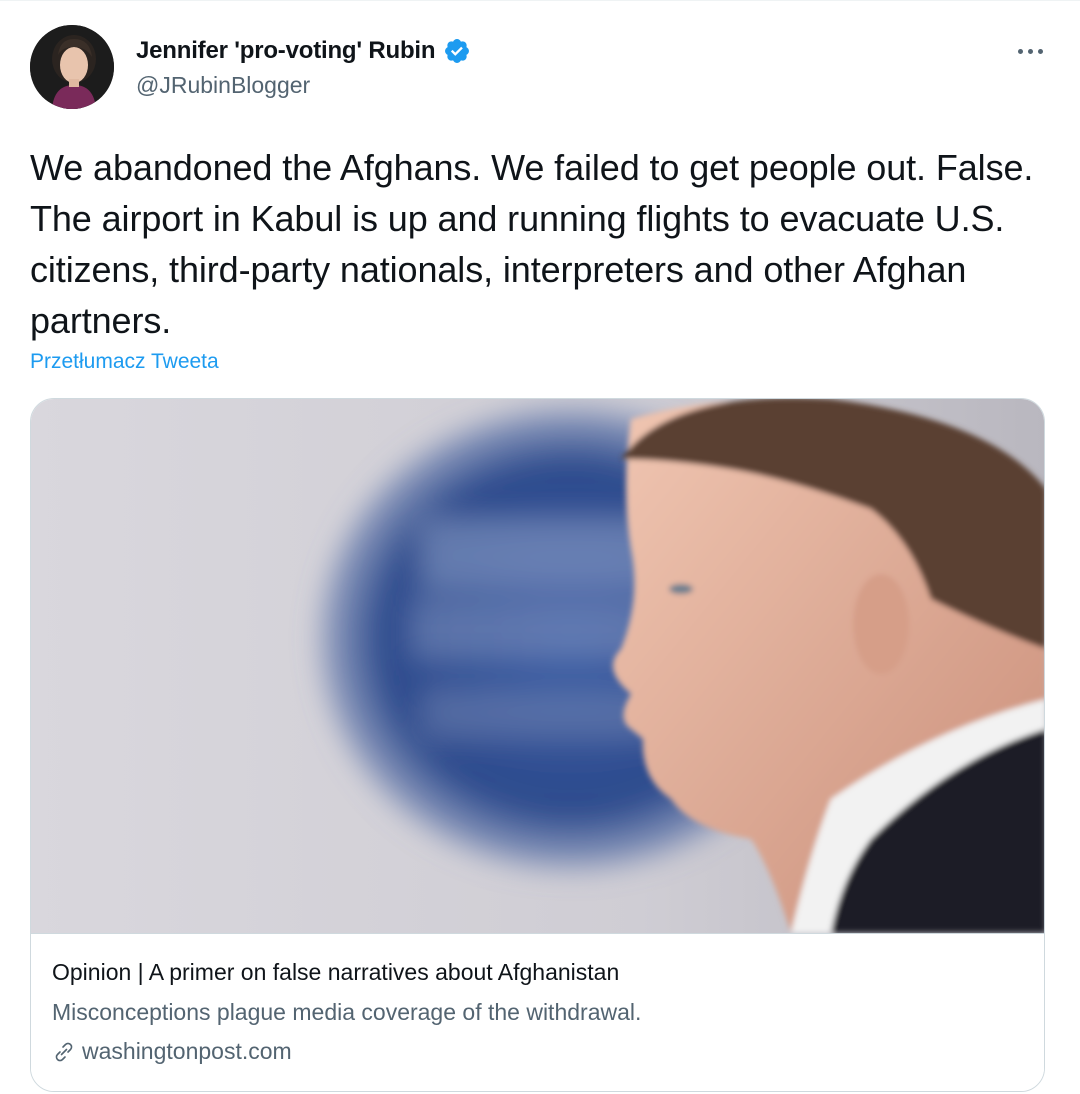 Image resolution: width=1080 pixels, height=1094 pixels. I want to click on author-avatar, so click(72, 67).